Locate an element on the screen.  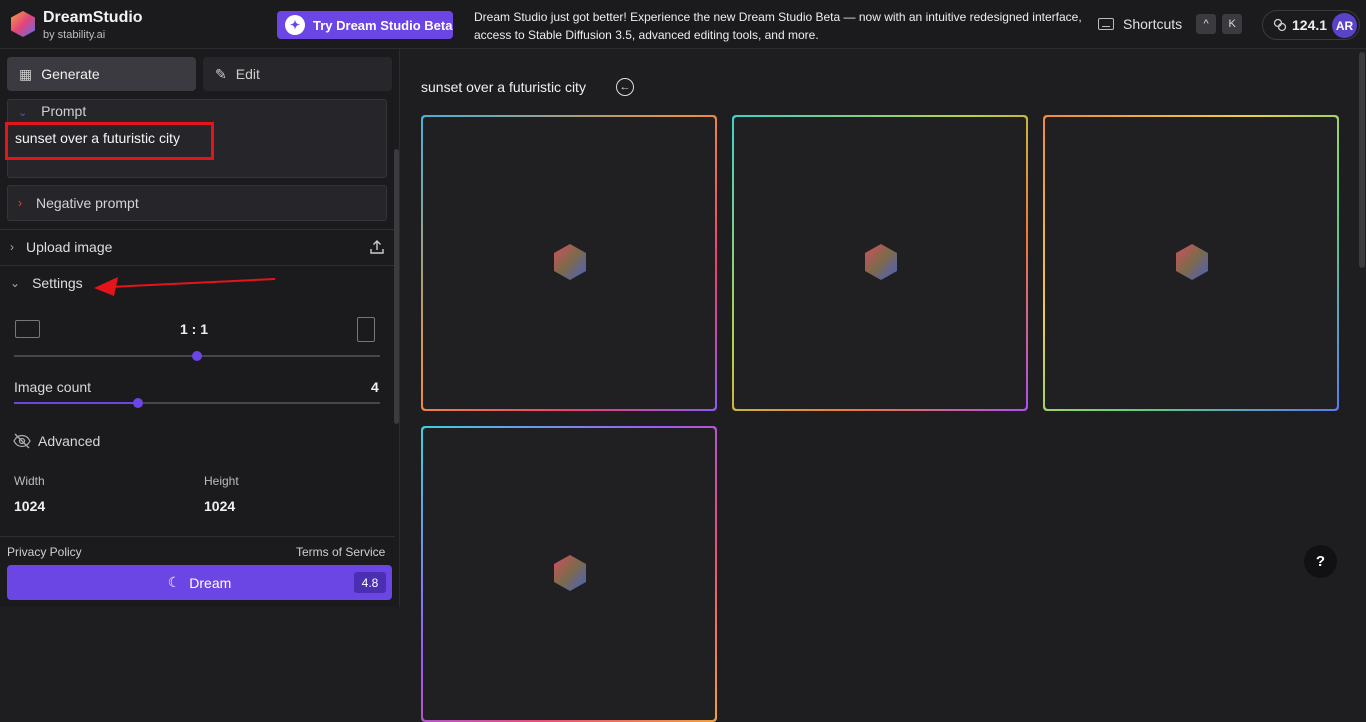
image-count-value: 4 is located at coordinates (375, 387).